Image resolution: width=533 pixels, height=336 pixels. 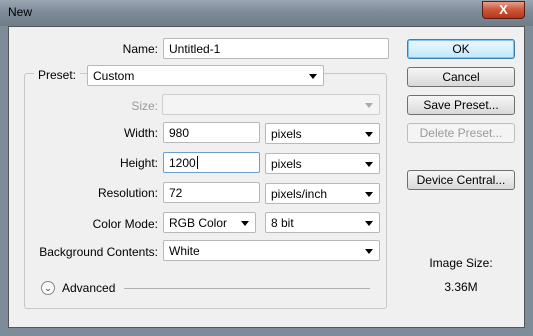 What do you see at coordinates (182, 163) in the screenshot?
I see `height-value: 1200` at bounding box center [182, 163].